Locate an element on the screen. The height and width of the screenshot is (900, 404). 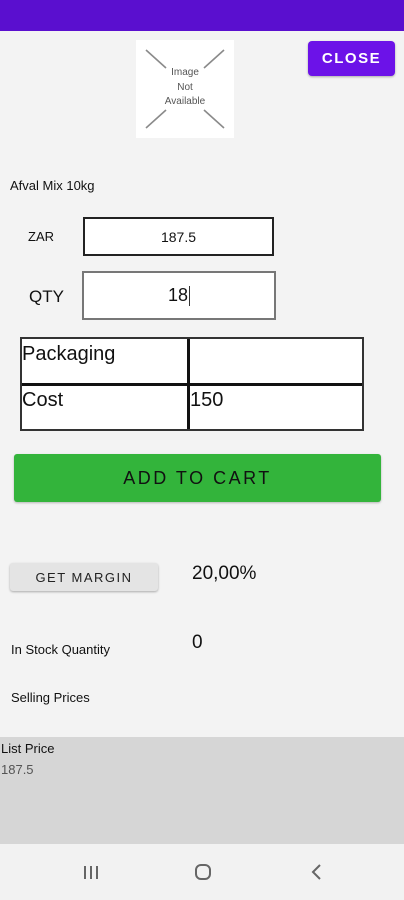
selling-prices-label: Selling Prices is located at coordinates (50, 697).